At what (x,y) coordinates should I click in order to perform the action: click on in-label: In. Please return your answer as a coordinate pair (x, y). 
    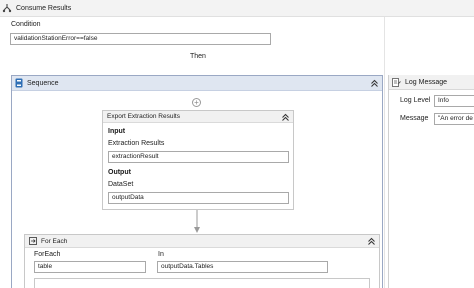
    Looking at the image, I should click on (161, 254).